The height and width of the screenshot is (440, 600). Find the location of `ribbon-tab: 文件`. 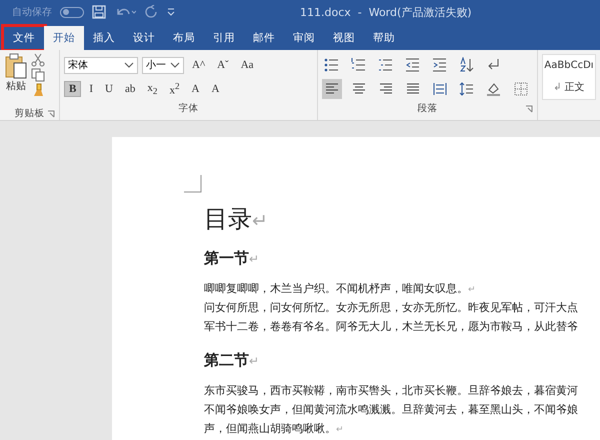

ribbon-tab: 文件 is located at coordinates (24, 38).